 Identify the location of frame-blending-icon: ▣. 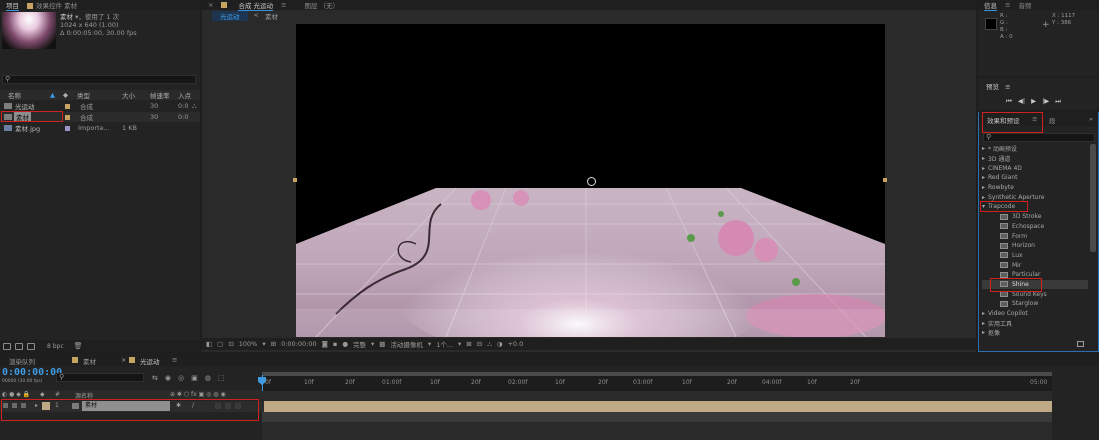
(194, 378).